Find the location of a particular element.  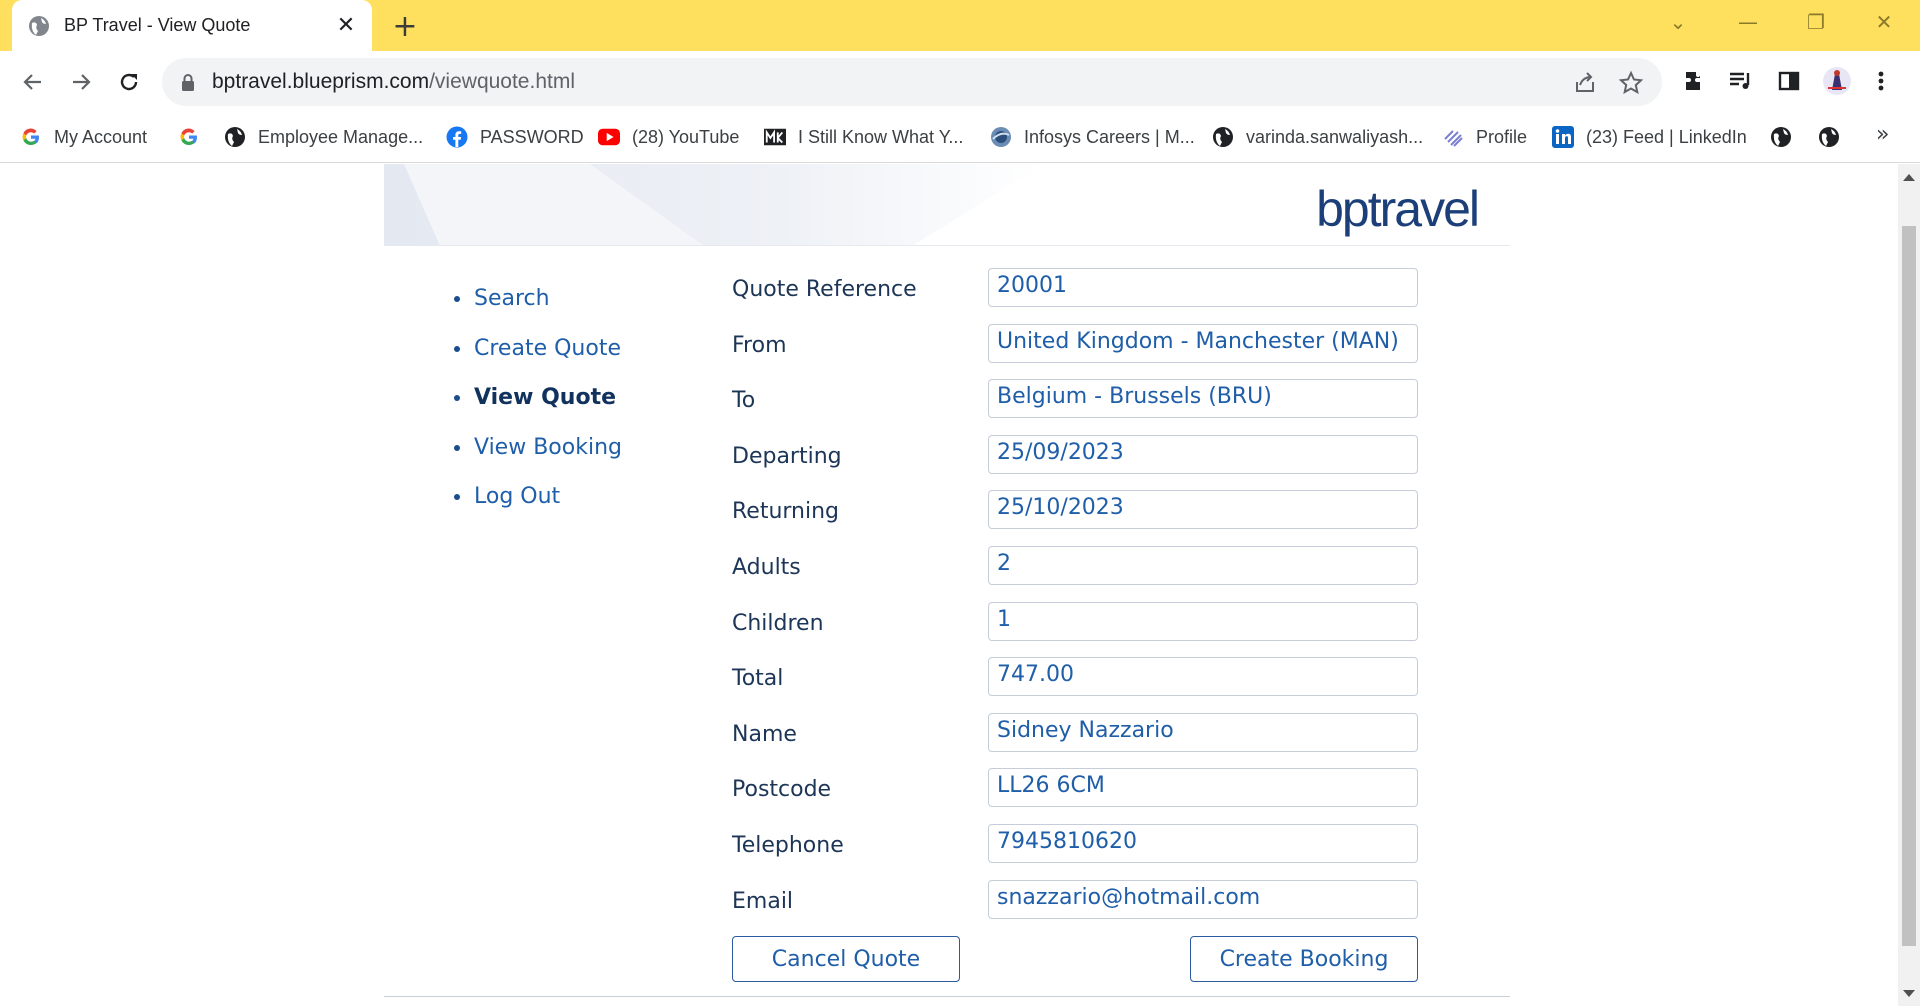

bookmark-linkedin: (23) Feed | LinkedIn is located at coordinates (1649, 137).